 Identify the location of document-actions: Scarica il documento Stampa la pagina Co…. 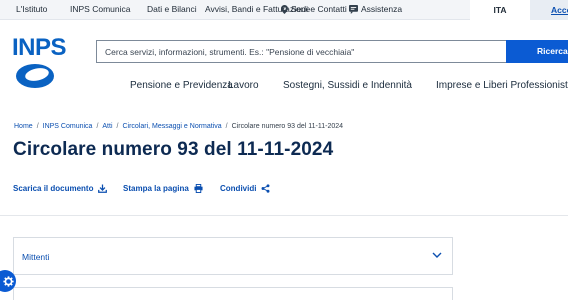
(284, 190).